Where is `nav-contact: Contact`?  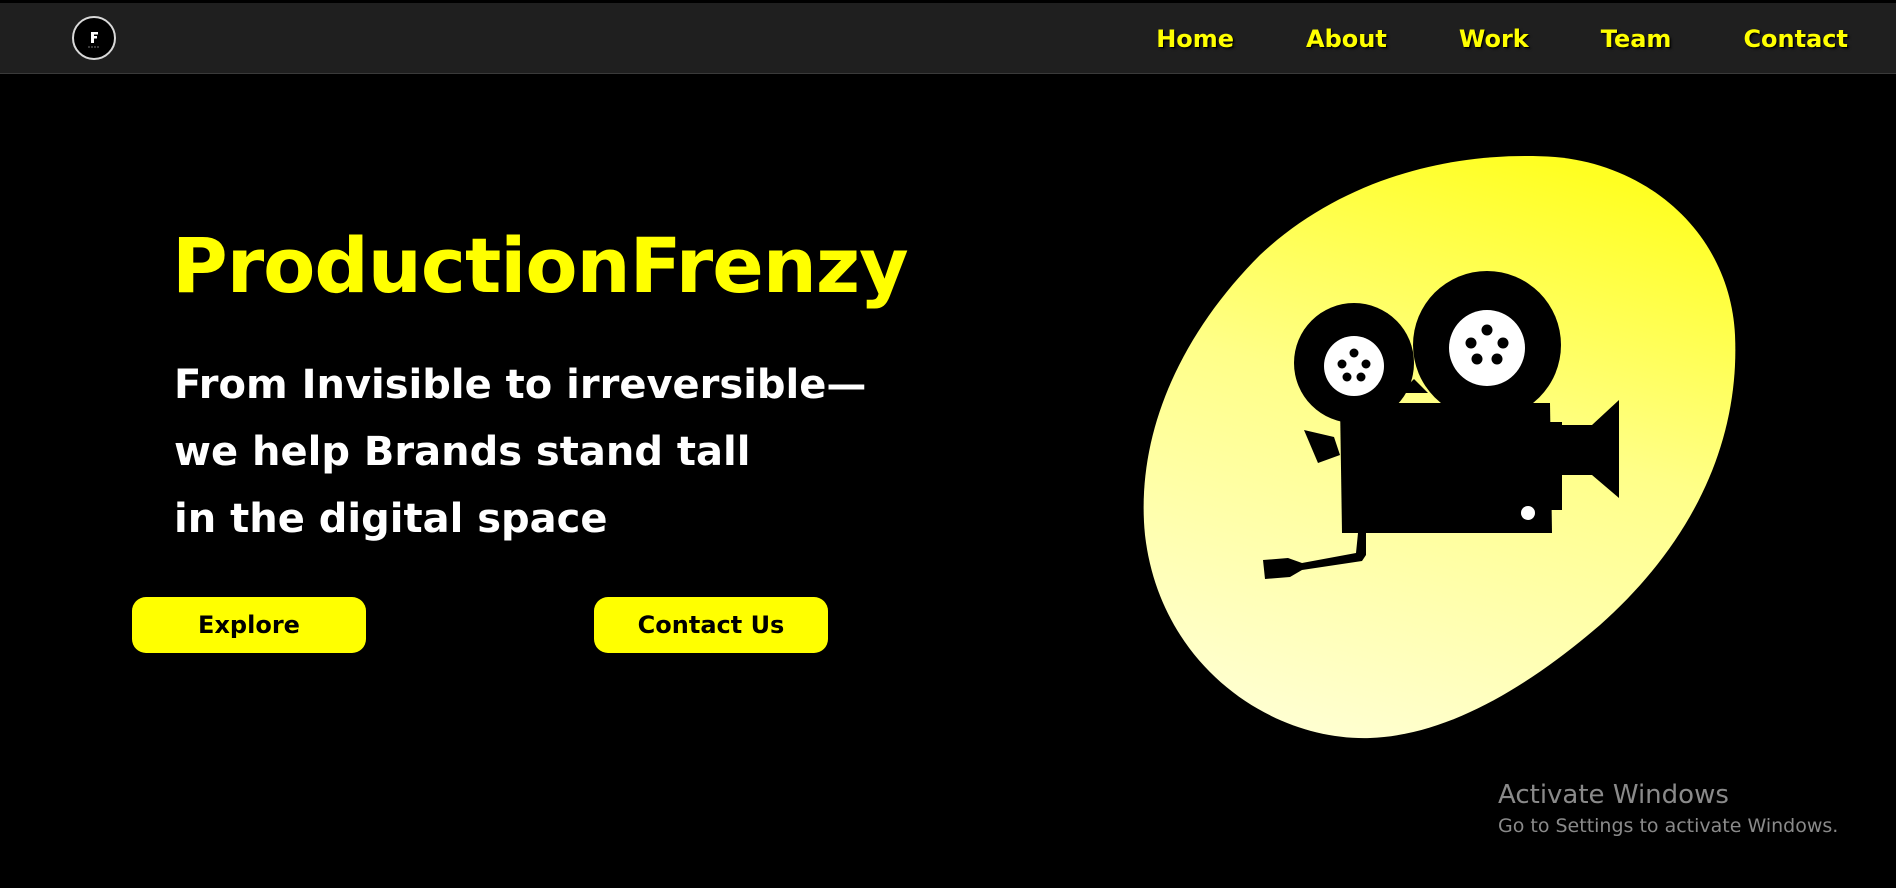 nav-contact: Contact is located at coordinates (1795, 39).